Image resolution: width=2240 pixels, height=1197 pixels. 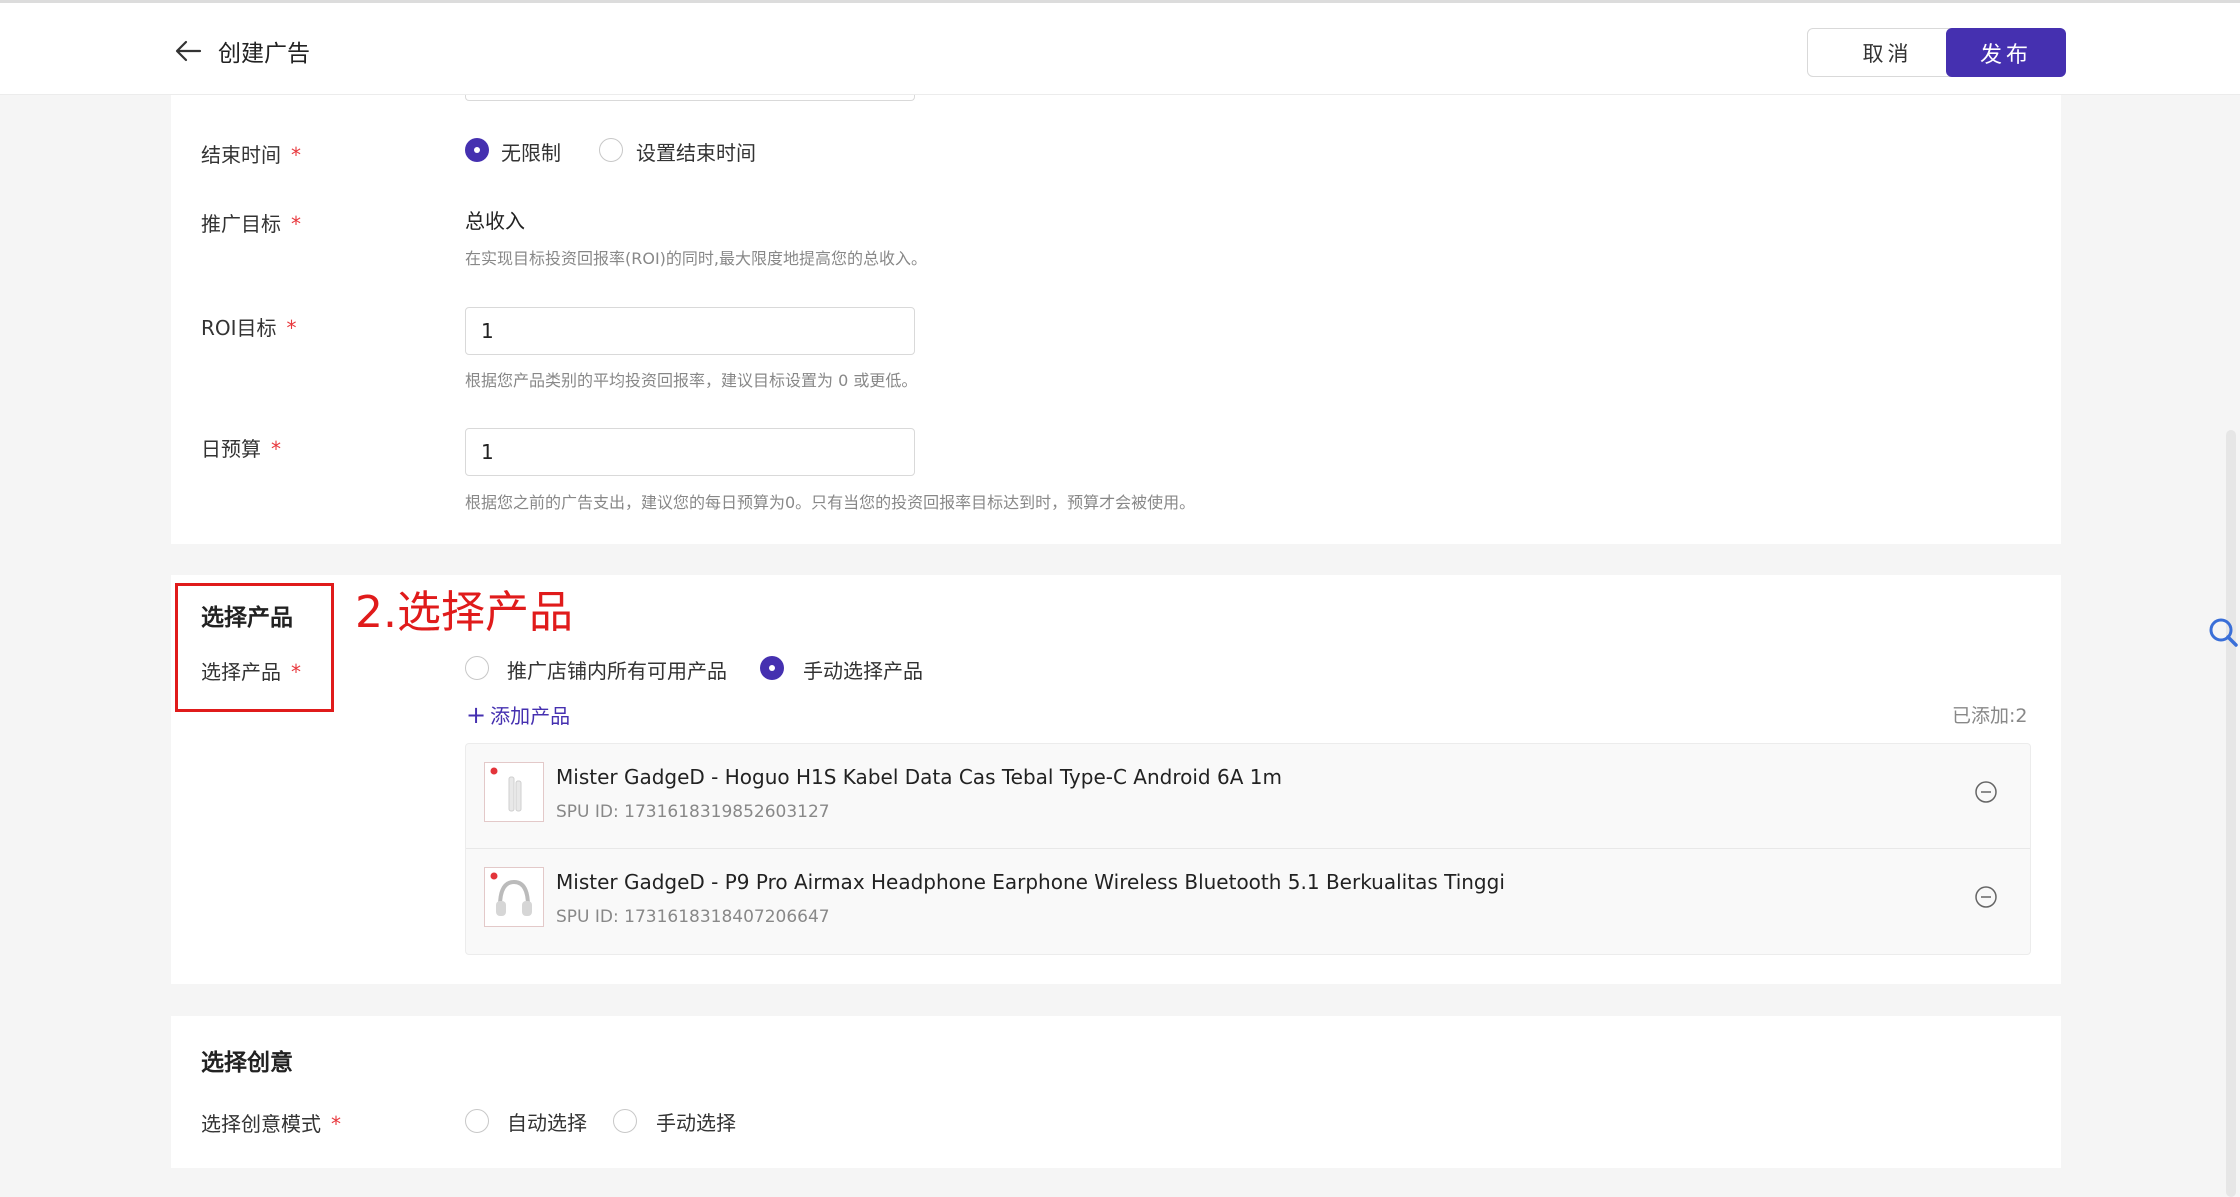 I want to click on end-time-set-radio, so click(x=611, y=150).